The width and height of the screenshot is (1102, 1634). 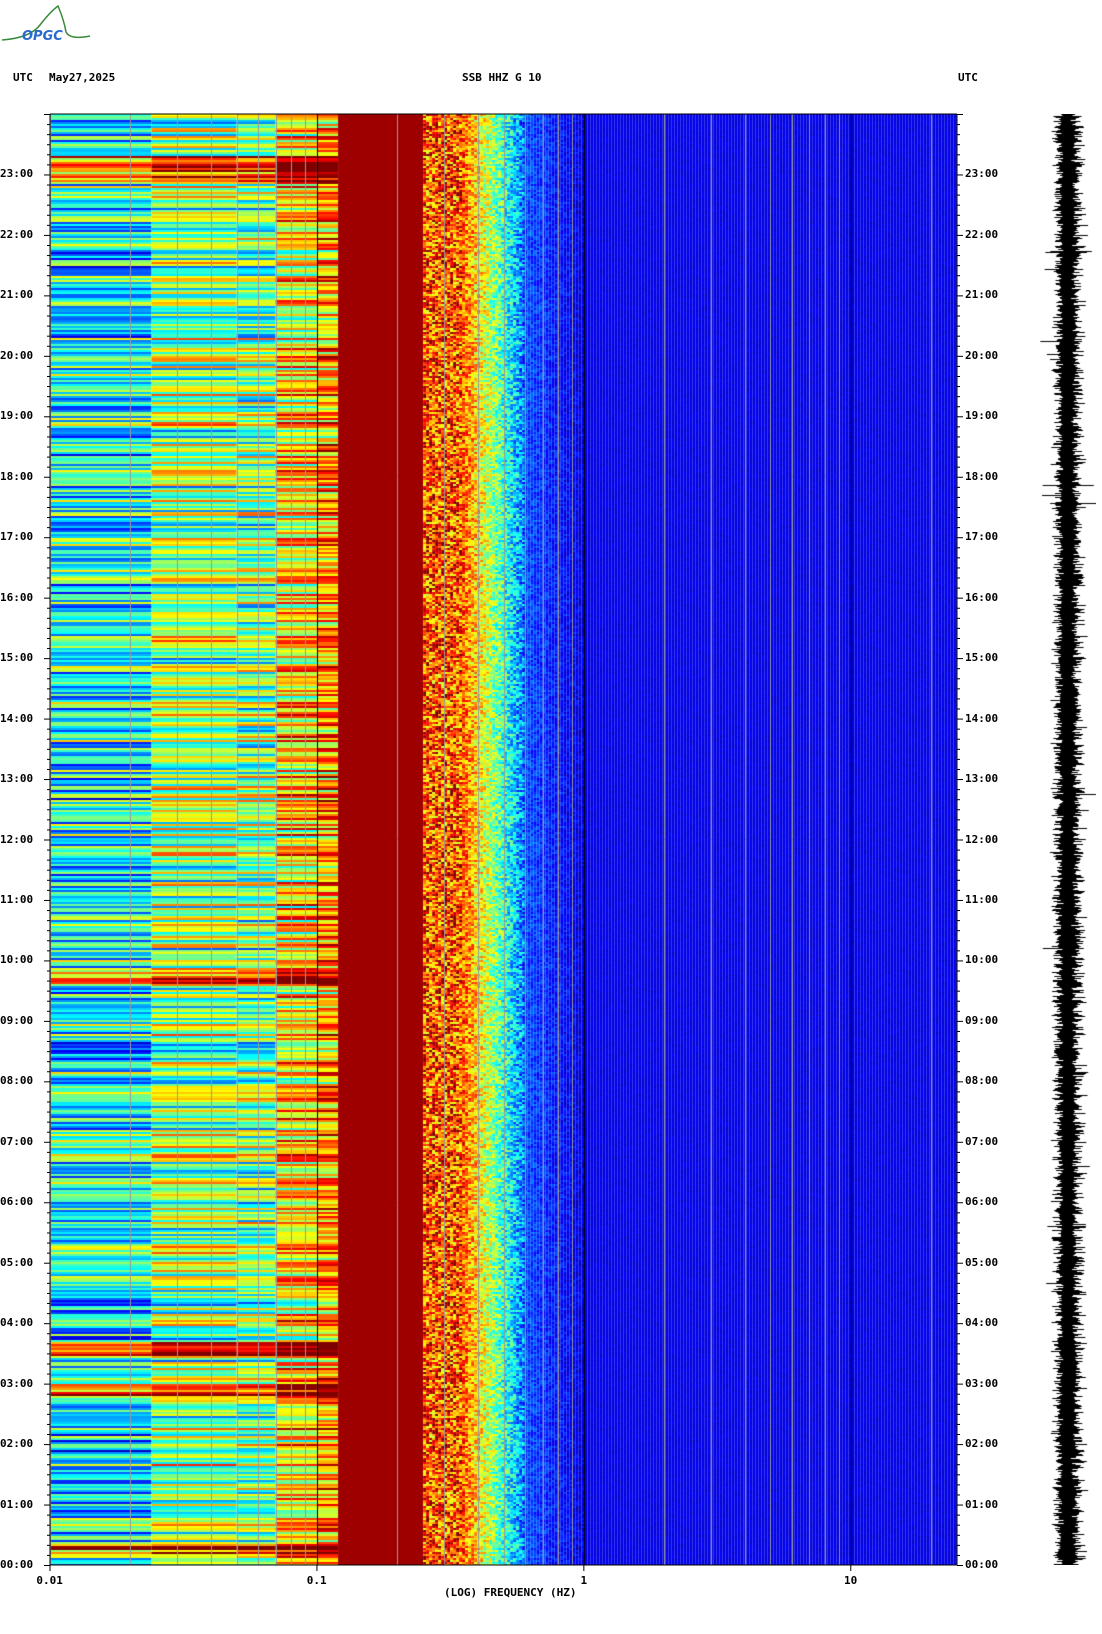 I want to click on y-tick-label-left: 21:00, so click(x=17, y=295).